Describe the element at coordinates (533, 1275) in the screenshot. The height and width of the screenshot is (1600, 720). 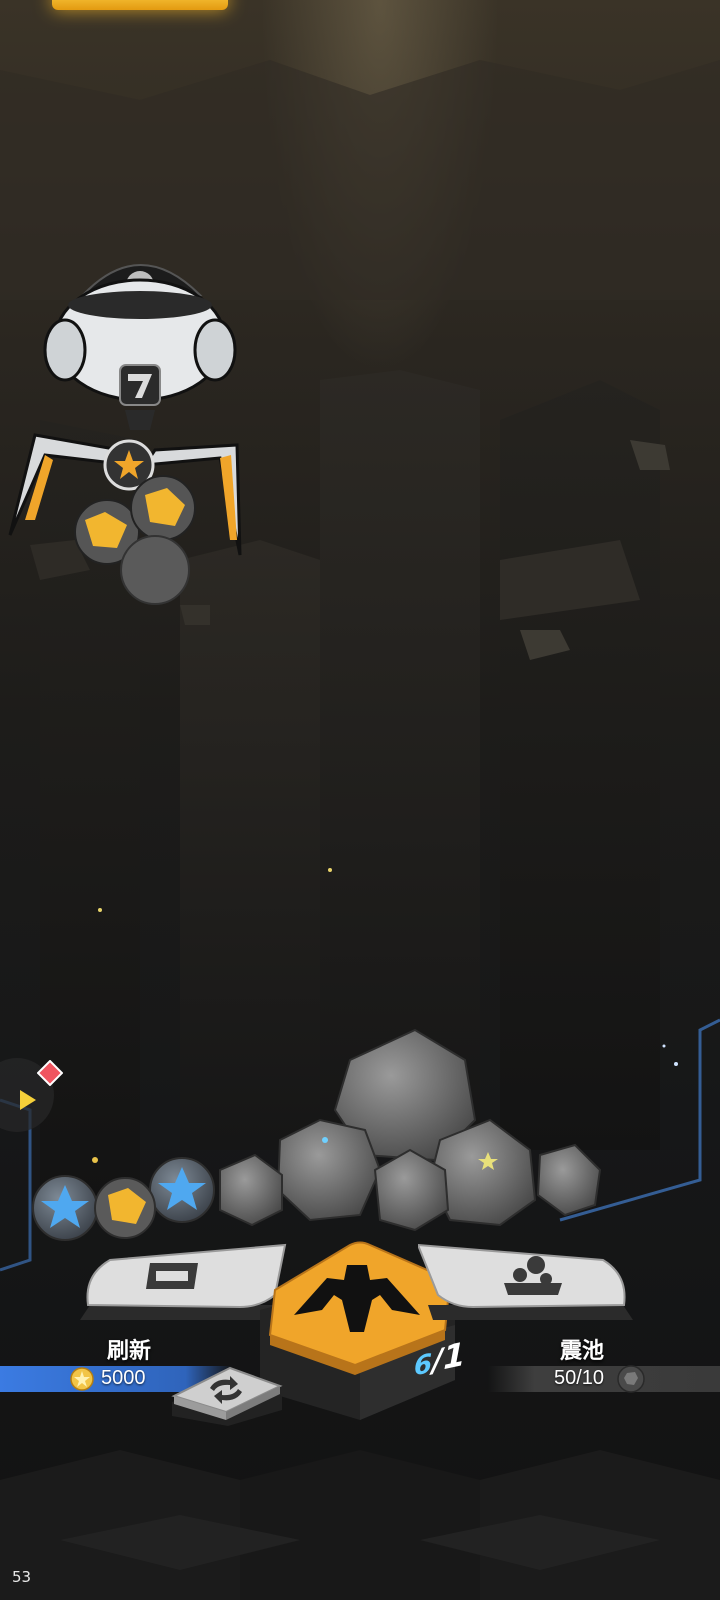
I see `shake-pool-icon` at that location.